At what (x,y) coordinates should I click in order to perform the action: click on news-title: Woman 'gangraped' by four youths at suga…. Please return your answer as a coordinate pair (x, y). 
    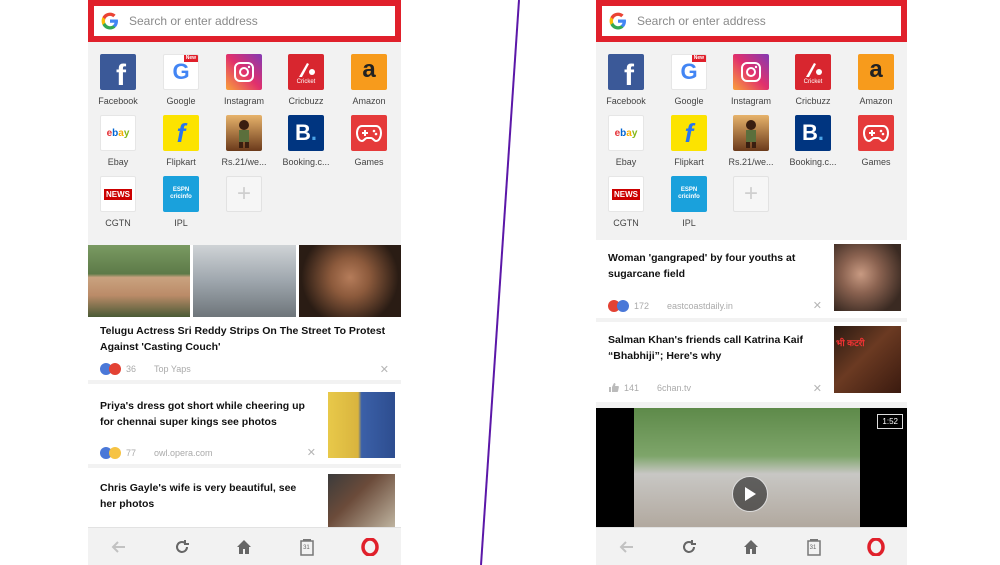
    Looking at the image, I should click on (702, 266).